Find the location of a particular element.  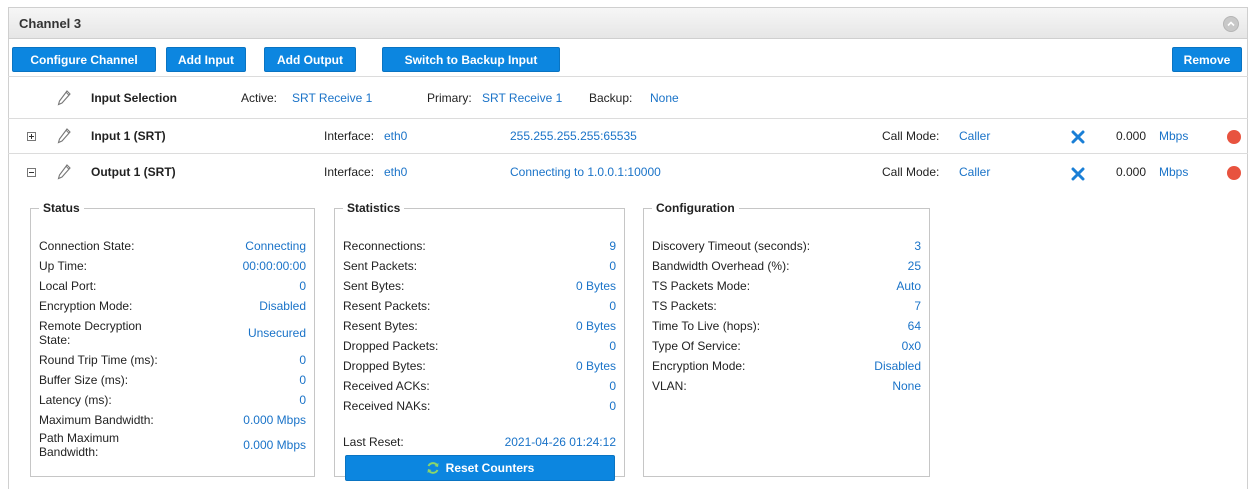

output-interface-label: Interface: is located at coordinates (349, 172).